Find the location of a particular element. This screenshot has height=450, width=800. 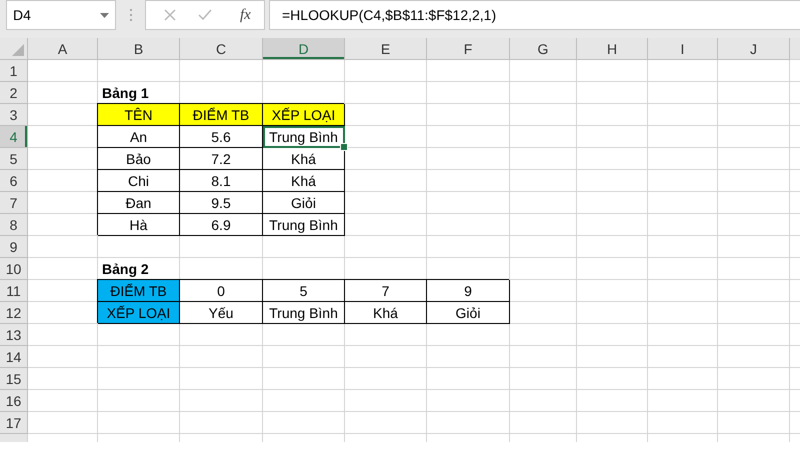

select-all-button is located at coordinates (14, 49).